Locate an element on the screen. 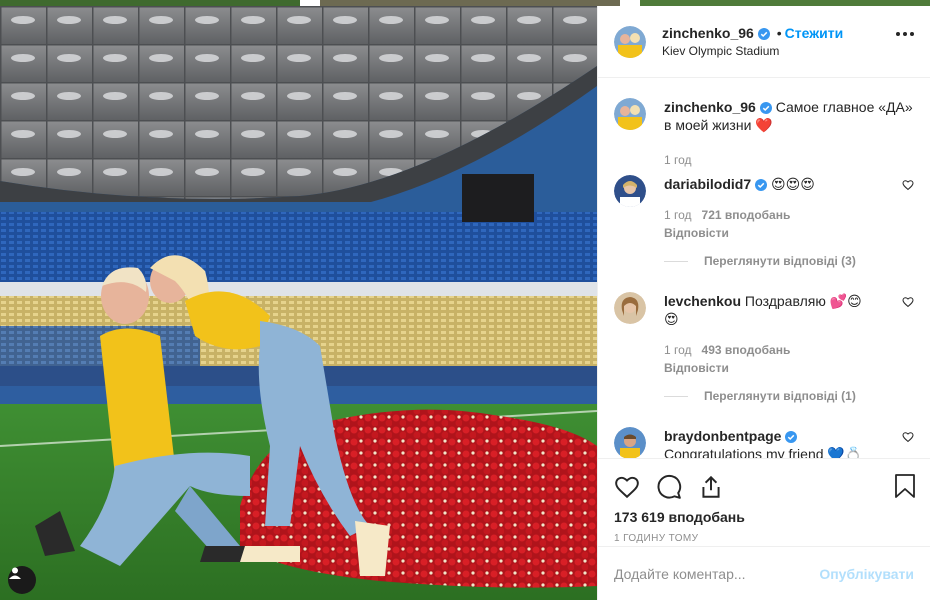  post-actions: 173 619 вподобань 1 ГОДИНУ ТОМУ is located at coordinates (764, 501).